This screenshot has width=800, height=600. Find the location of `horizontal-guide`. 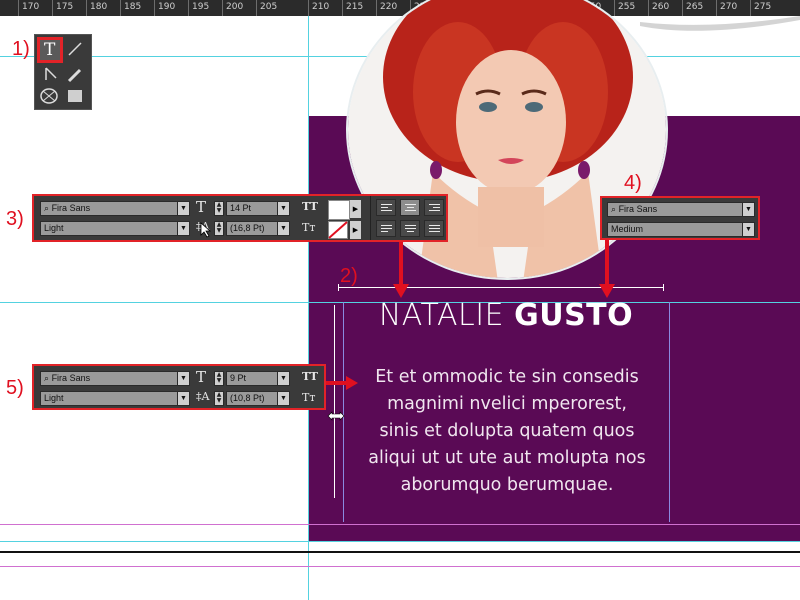

horizontal-guide is located at coordinates (400, 541).